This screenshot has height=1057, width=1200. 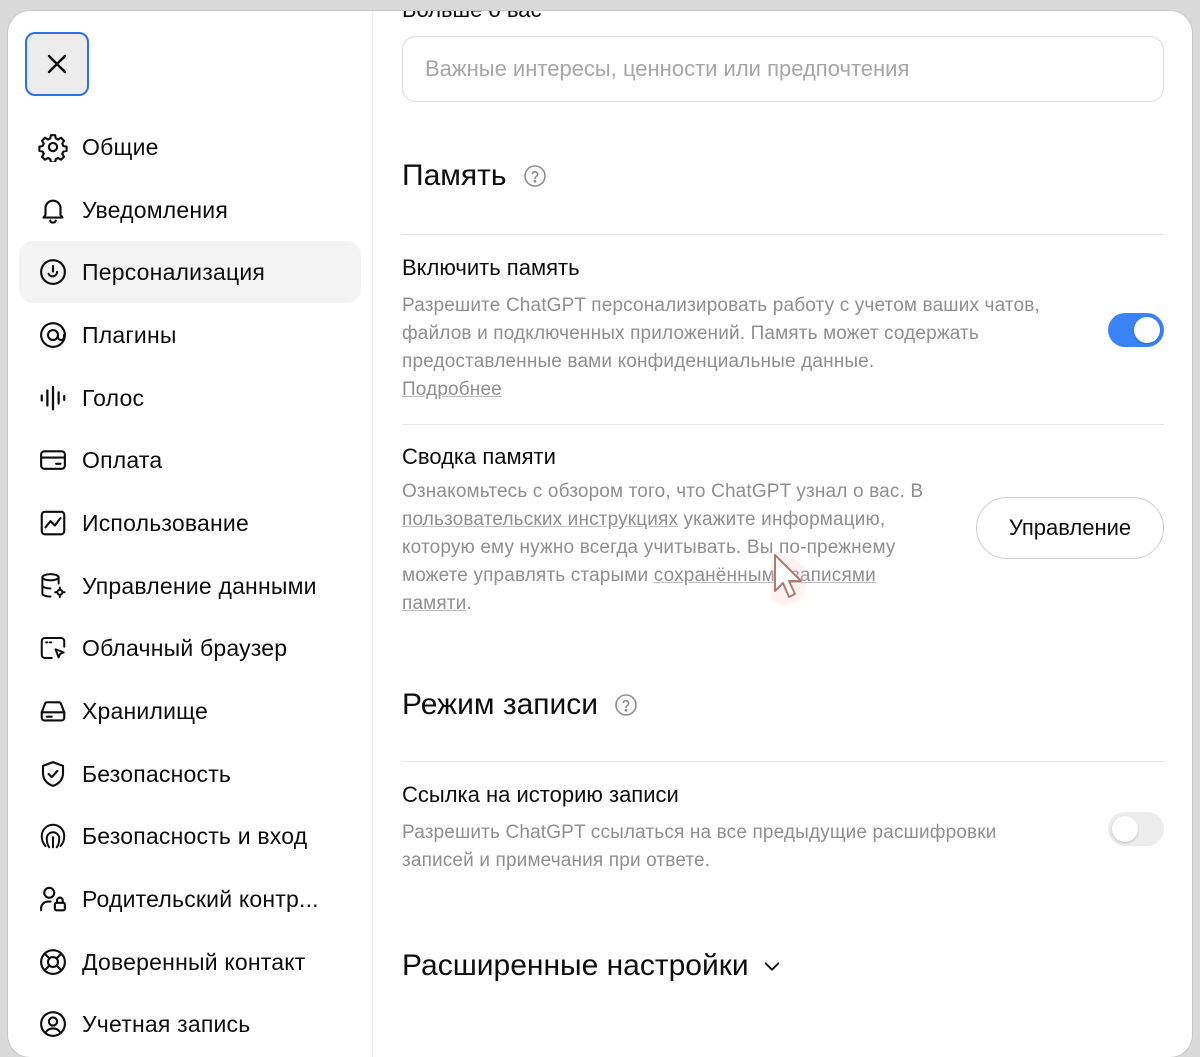 I want to click on sidebar-item-account: Учетная запись, so click(x=190, y=1024).